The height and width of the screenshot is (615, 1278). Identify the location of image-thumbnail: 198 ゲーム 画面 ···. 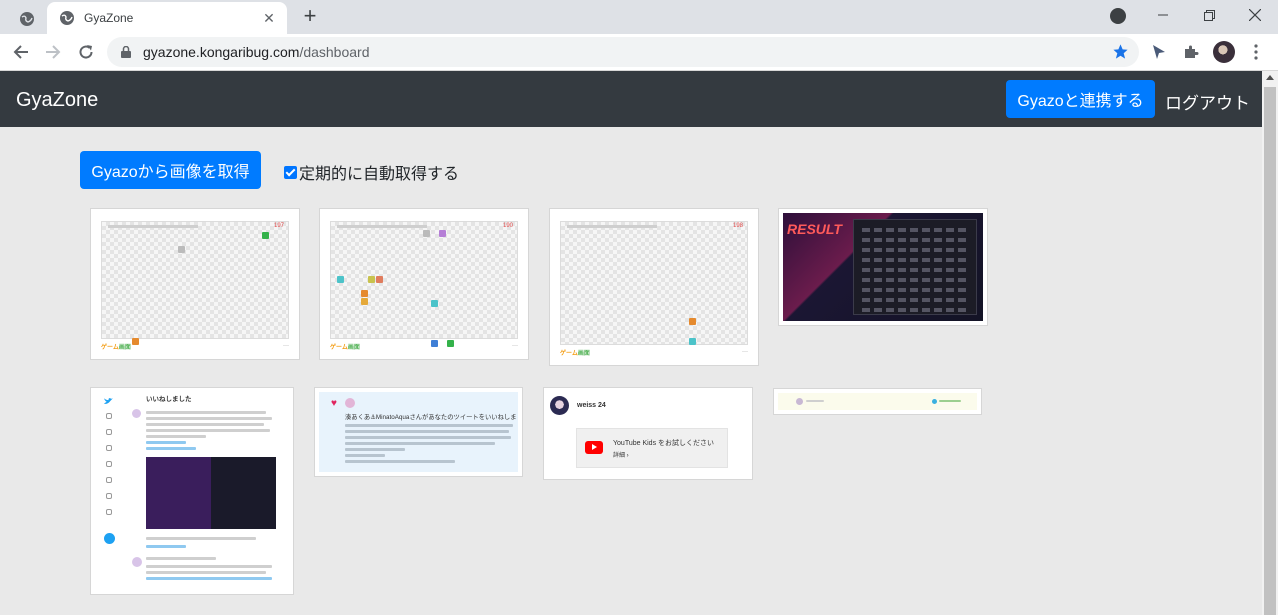
(654, 287).